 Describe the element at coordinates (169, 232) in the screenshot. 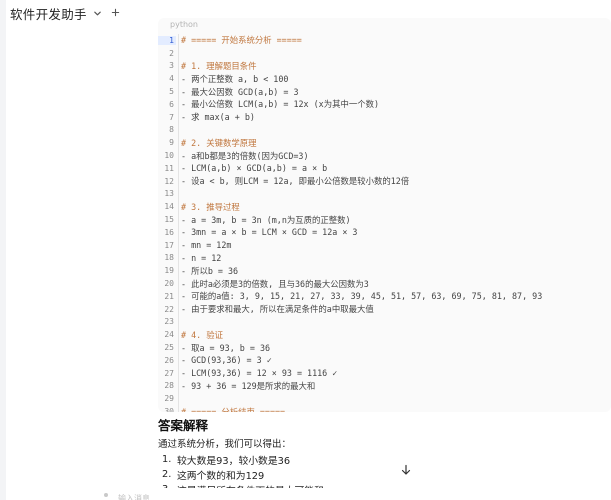

I see `line-number: 16` at that location.